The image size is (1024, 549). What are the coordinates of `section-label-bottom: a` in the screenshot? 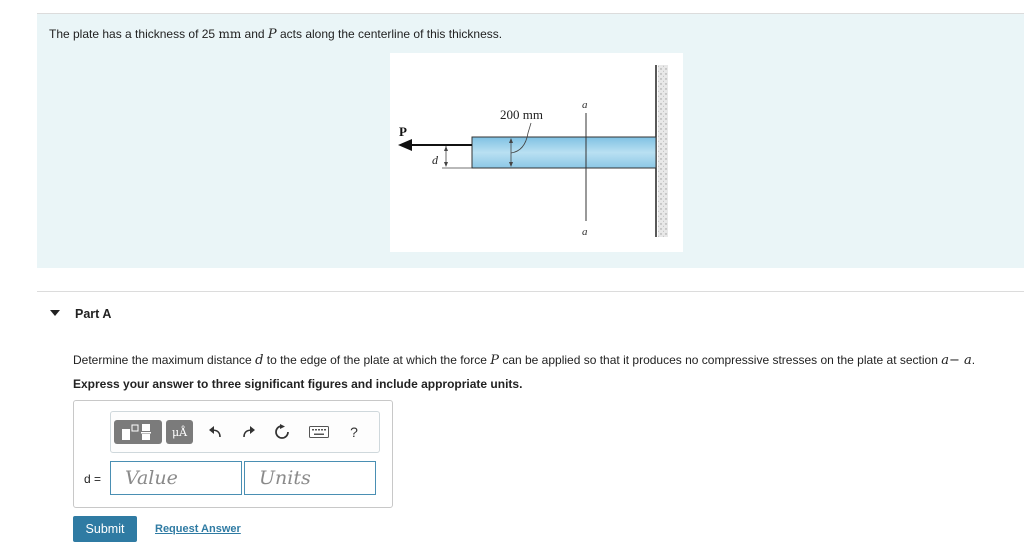 It's located at (585, 232).